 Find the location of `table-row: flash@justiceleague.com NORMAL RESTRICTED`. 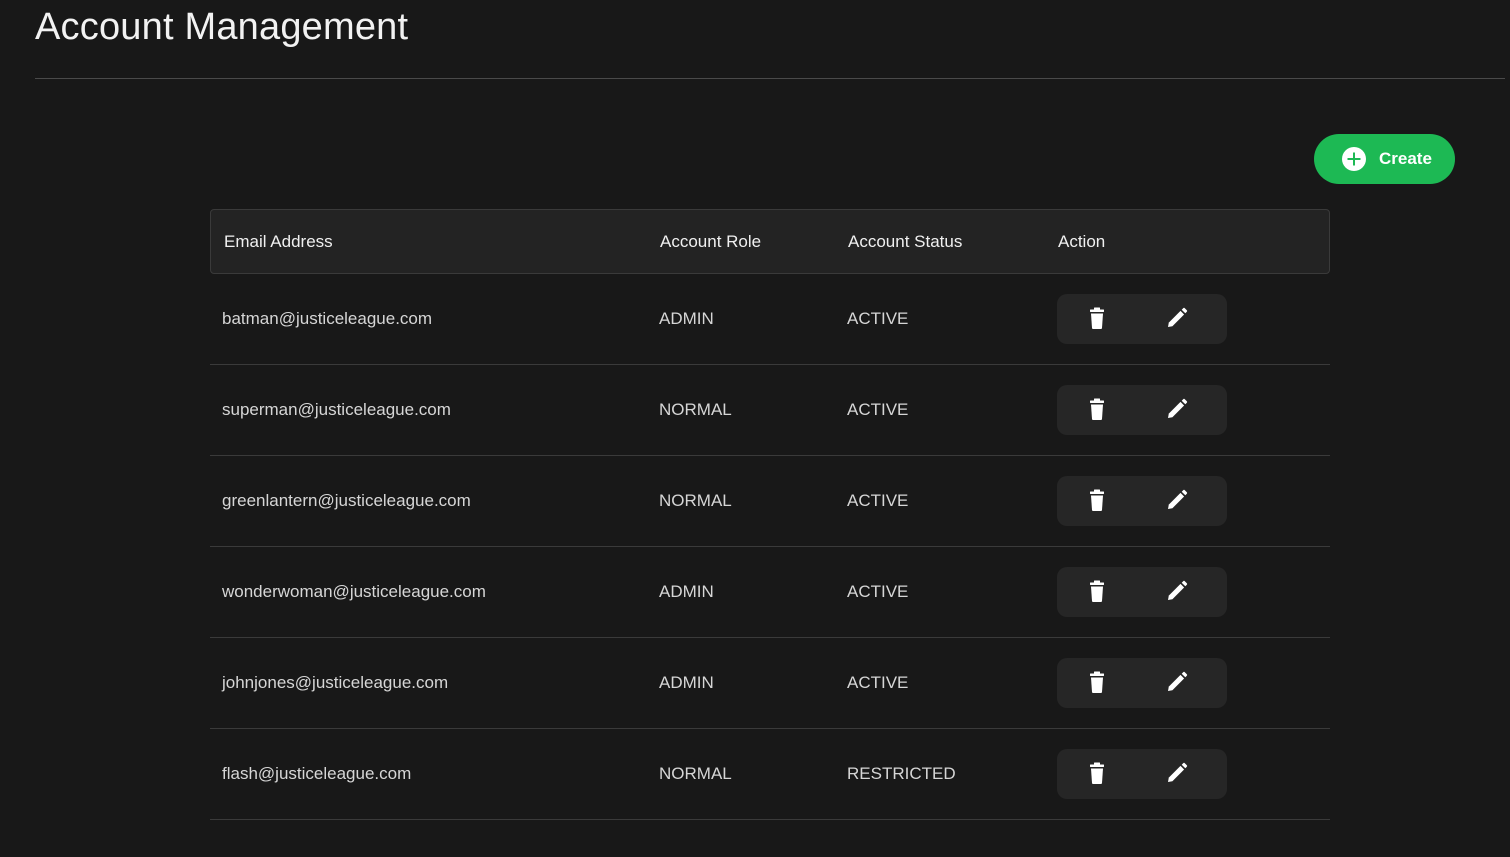

table-row: flash@justiceleague.com NORMAL RESTRICTED is located at coordinates (770, 774).